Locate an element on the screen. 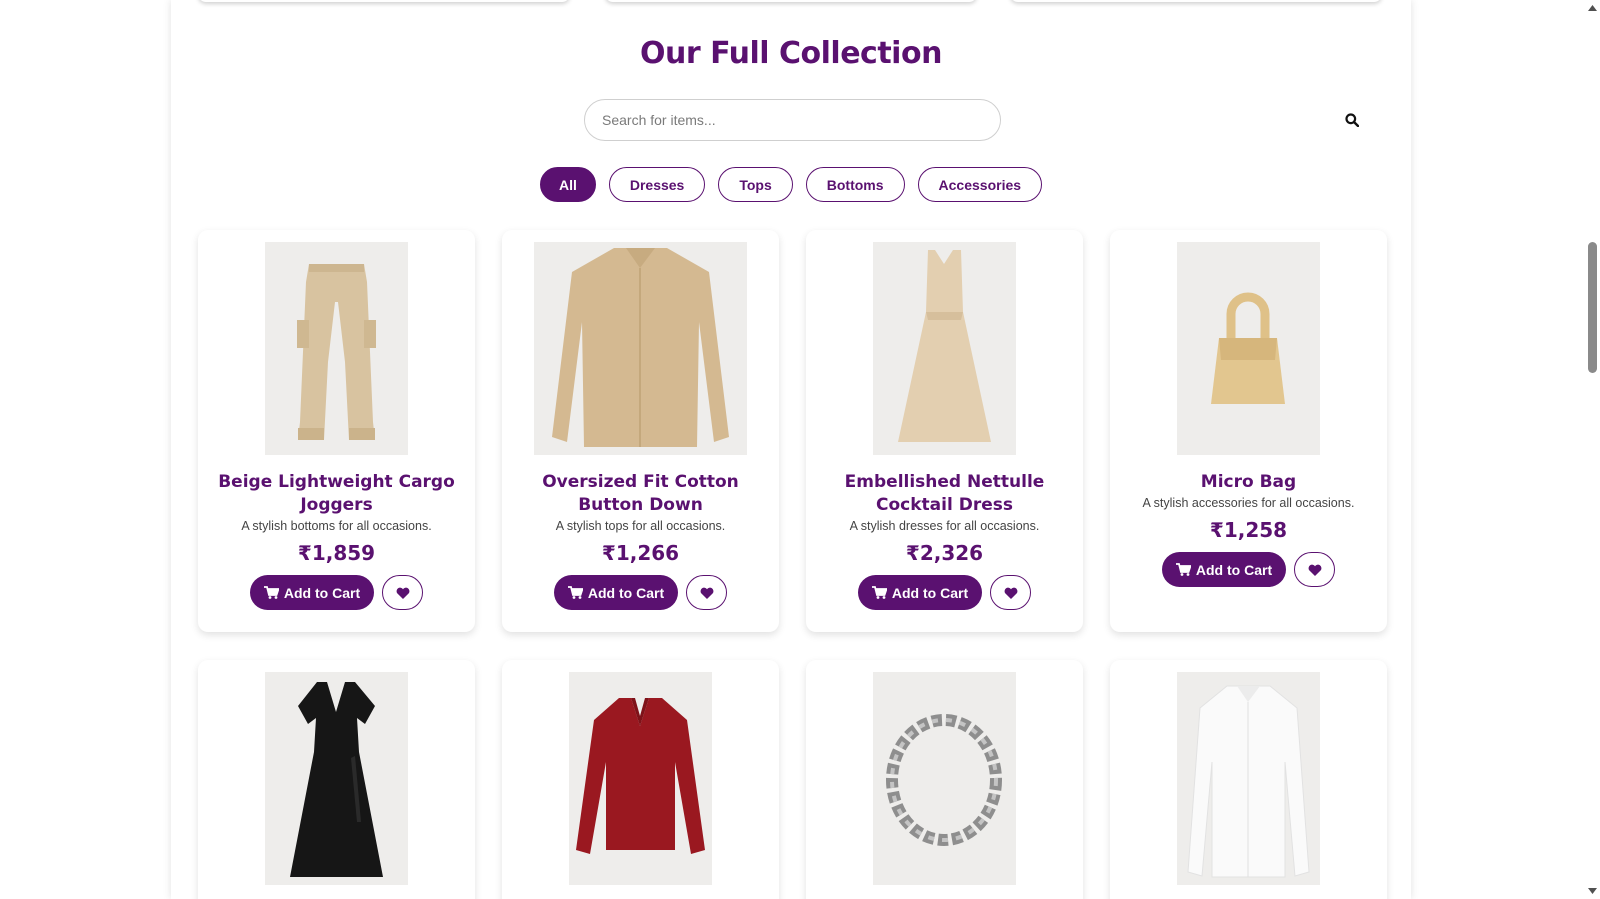  white-shirt-image is located at coordinates (1248, 781).